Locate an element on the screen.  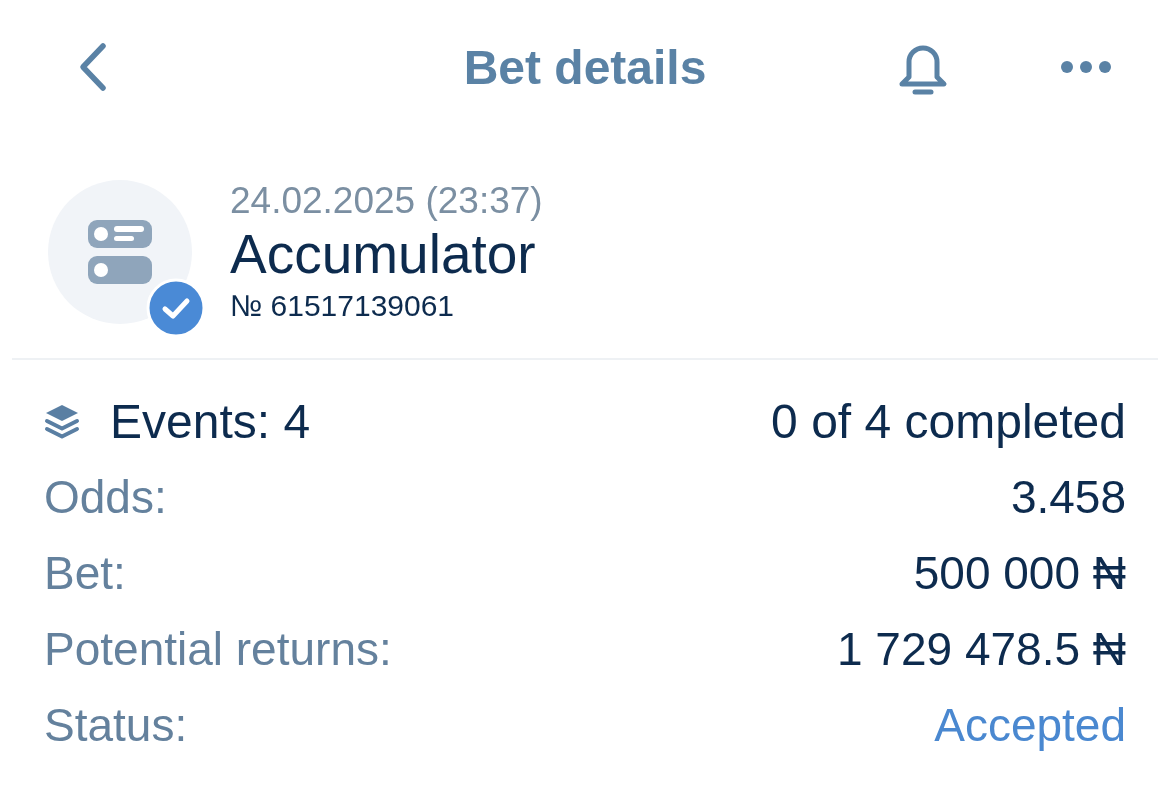
bet-type: Accumulator is located at coordinates (383, 254).